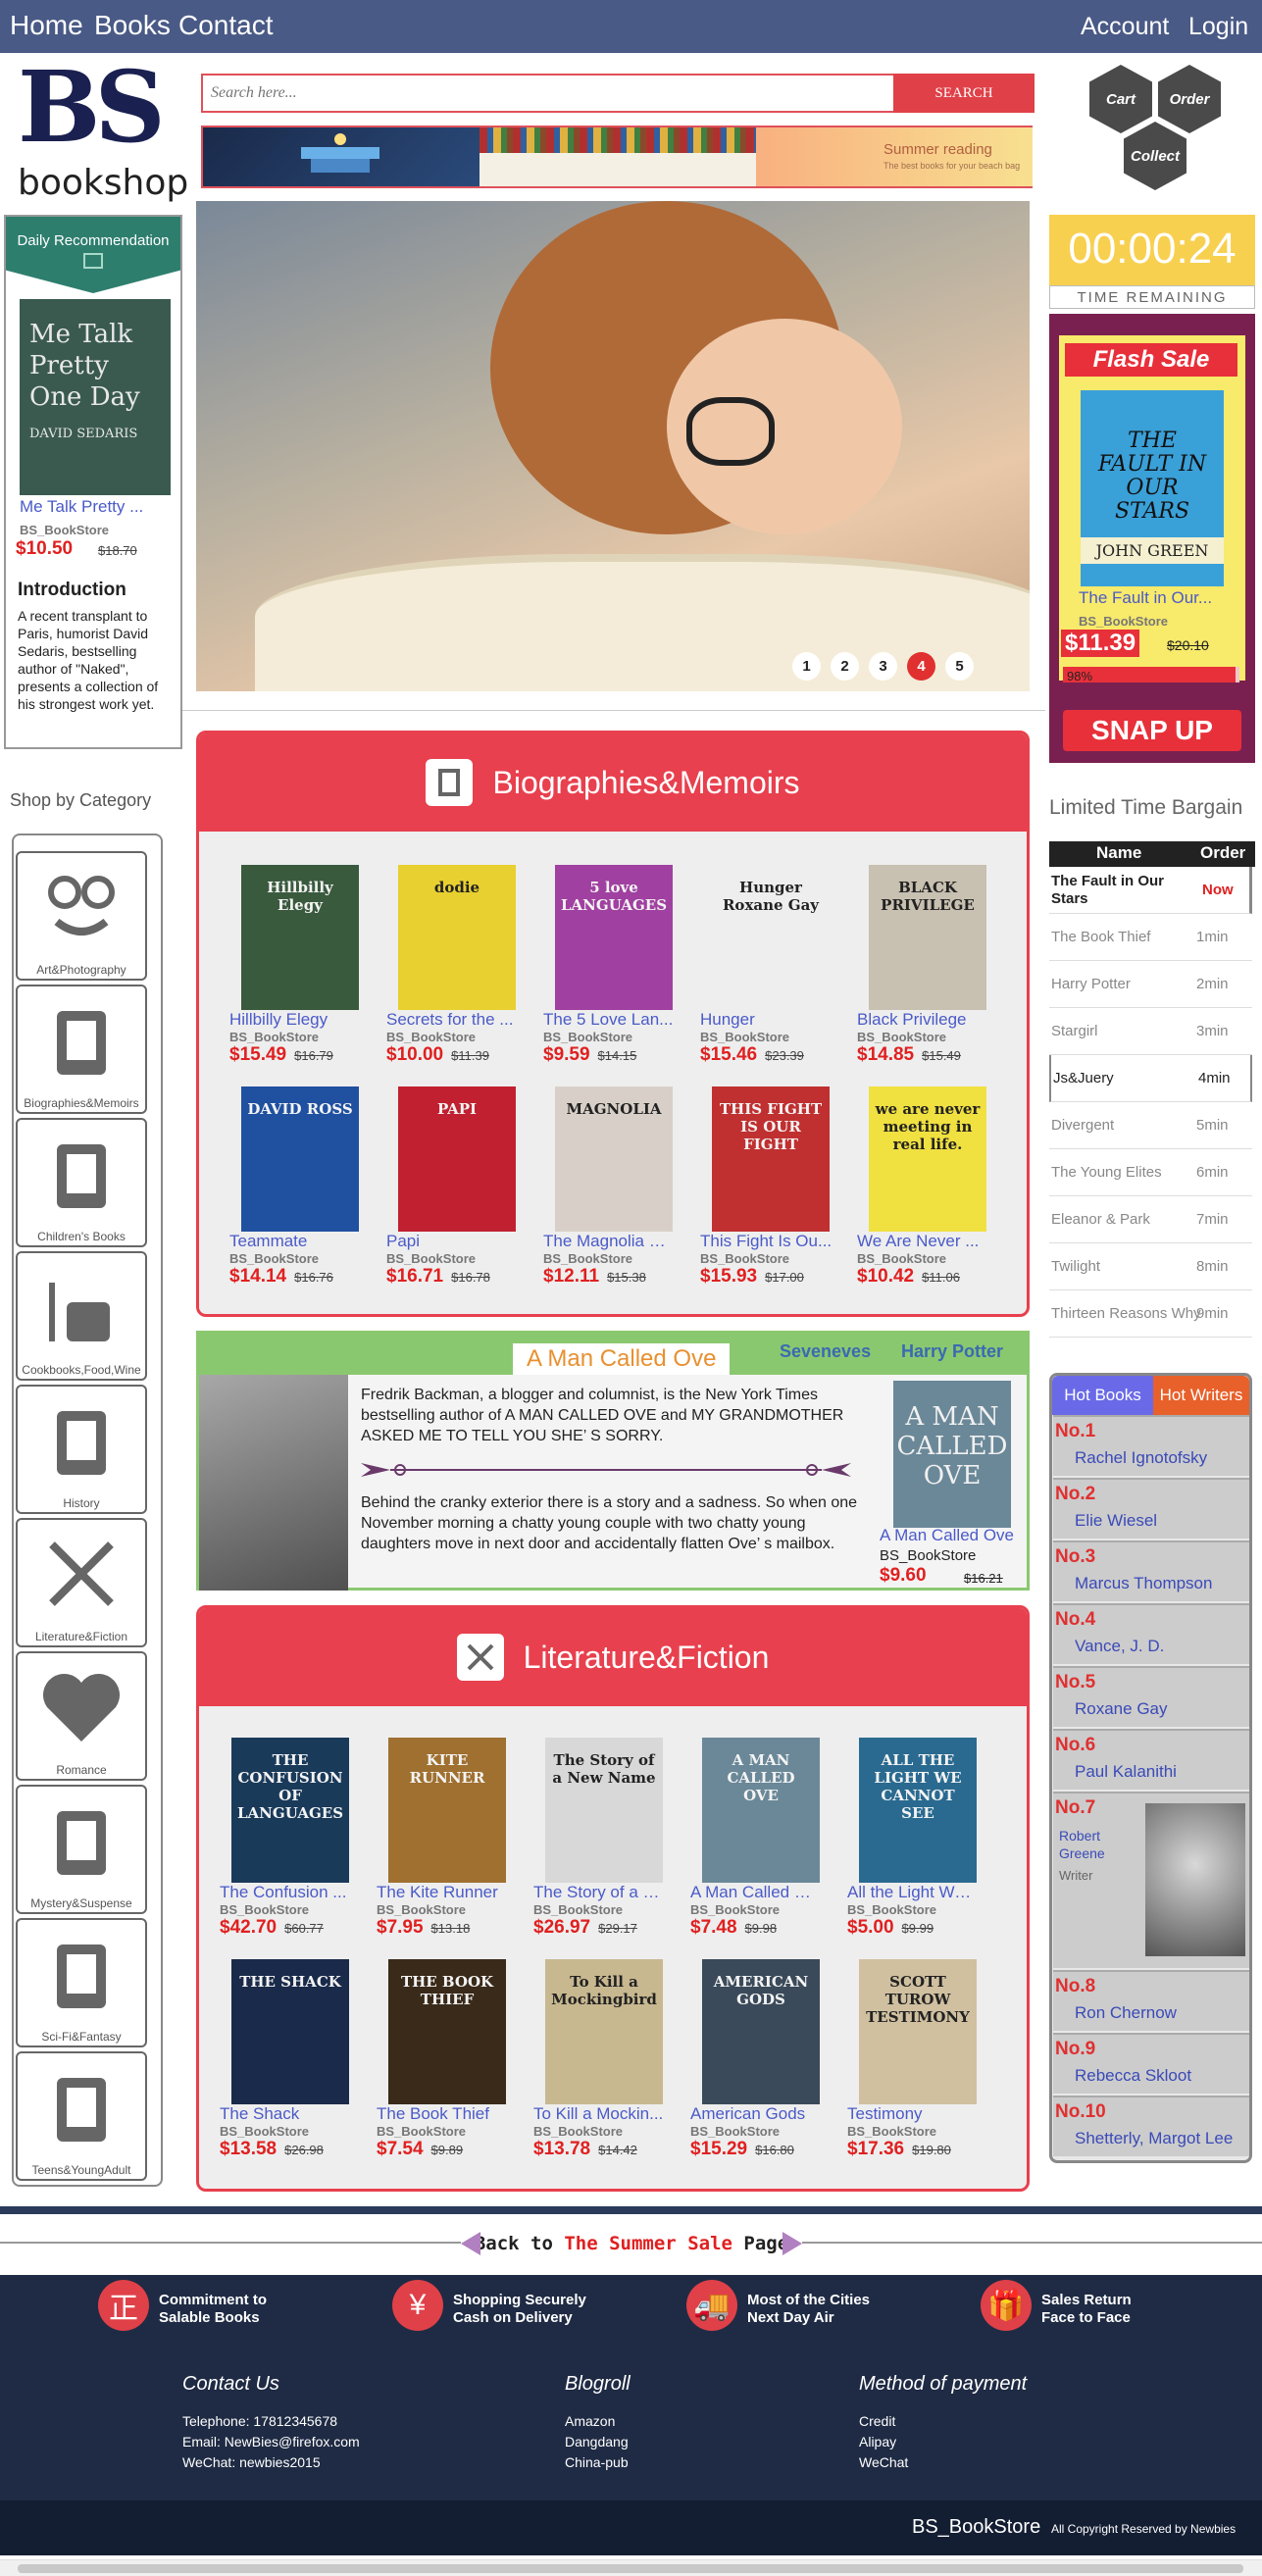 This screenshot has width=1262, height=2576. I want to click on back-to-sale-link: Back to The Summer Sale Page, so click(632, 2243).